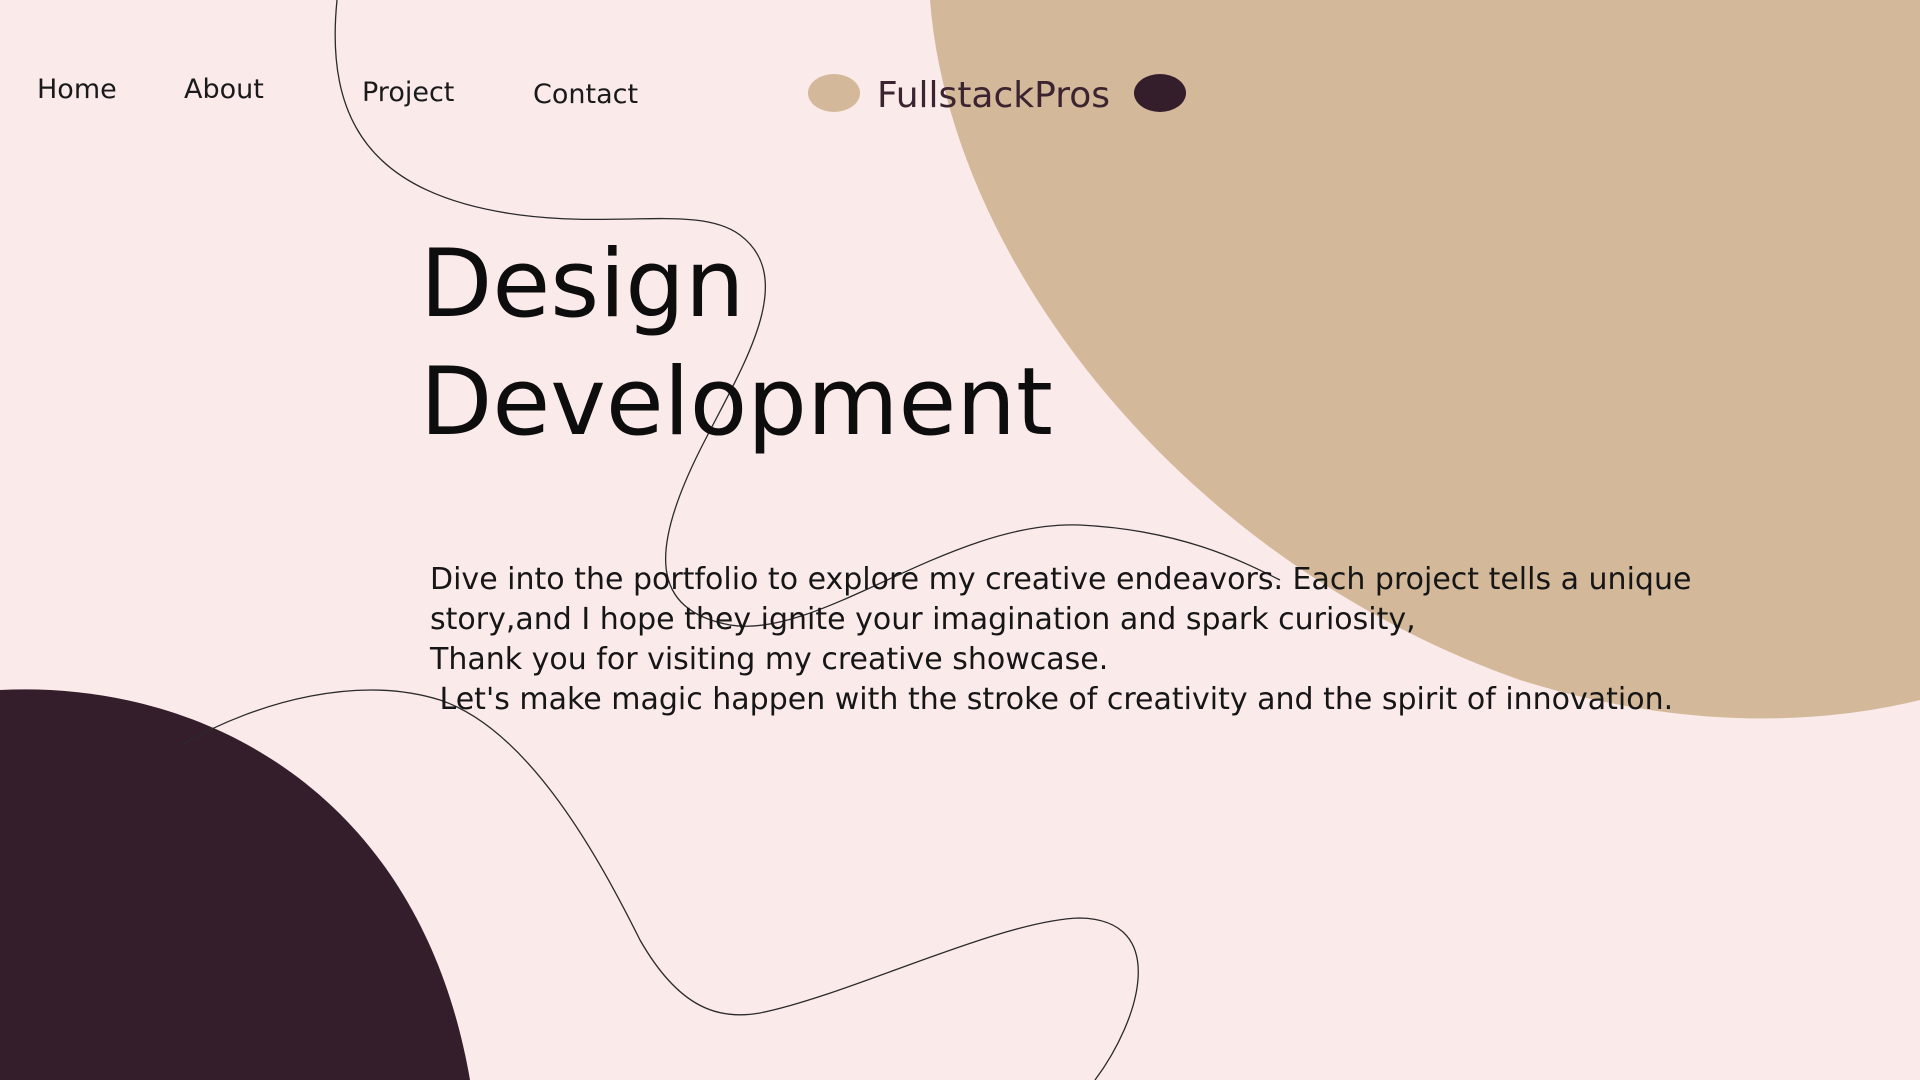  Describe the element at coordinates (582, 284) in the screenshot. I see `hero-title-line-1: Design` at that location.